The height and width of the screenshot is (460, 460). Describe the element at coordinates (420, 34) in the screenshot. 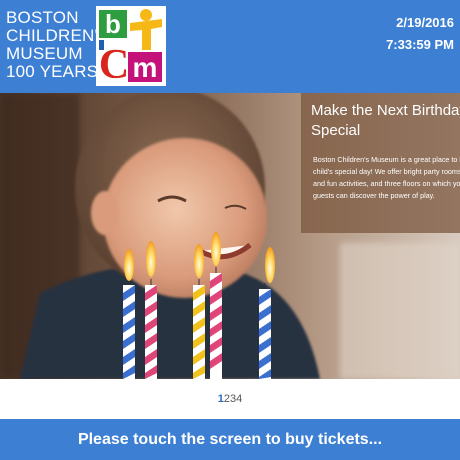

I see `datetime-display: 2/19/2016 7:33:59 PM` at that location.